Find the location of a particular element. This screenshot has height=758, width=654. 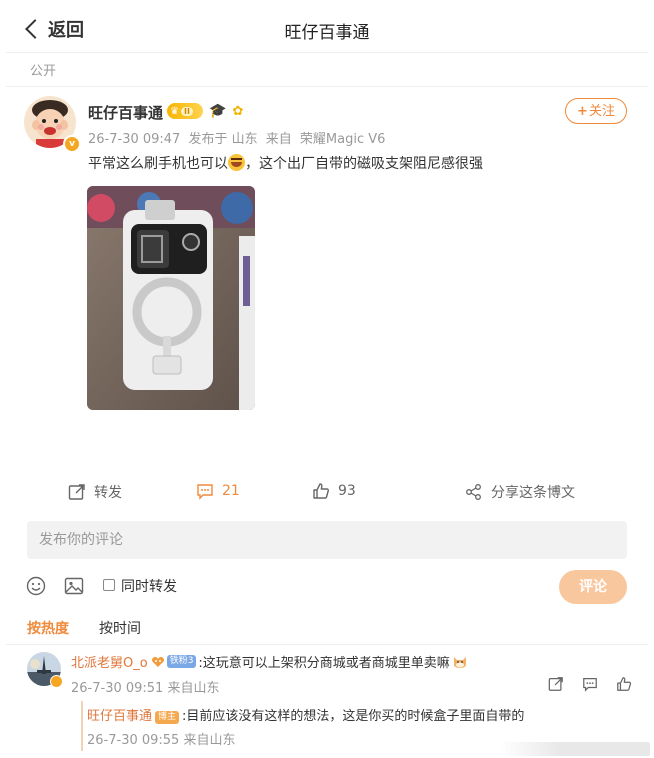

shiba-emoji-icon is located at coordinates (459, 662).